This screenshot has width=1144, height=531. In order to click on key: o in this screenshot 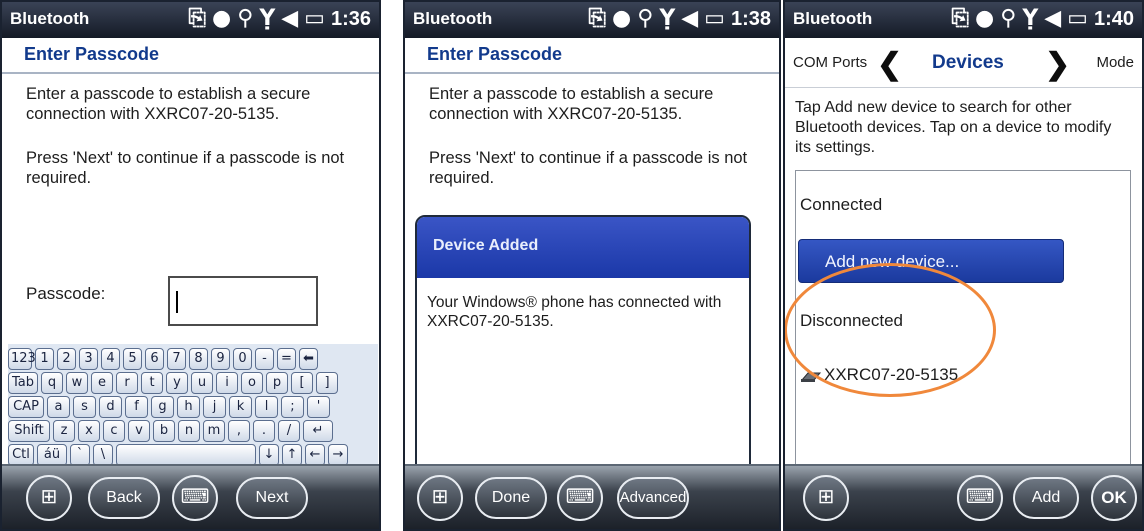, I will do `click(252, 383)`.